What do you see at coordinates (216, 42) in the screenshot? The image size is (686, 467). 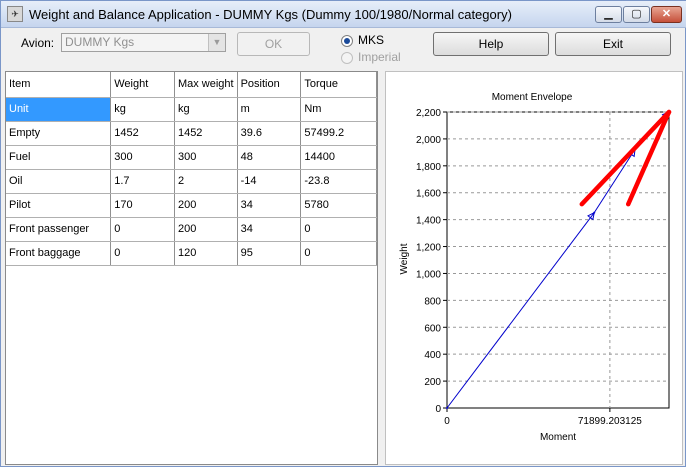 I see `chevron-down-icon: ▼` at bounding box center [216, 42].